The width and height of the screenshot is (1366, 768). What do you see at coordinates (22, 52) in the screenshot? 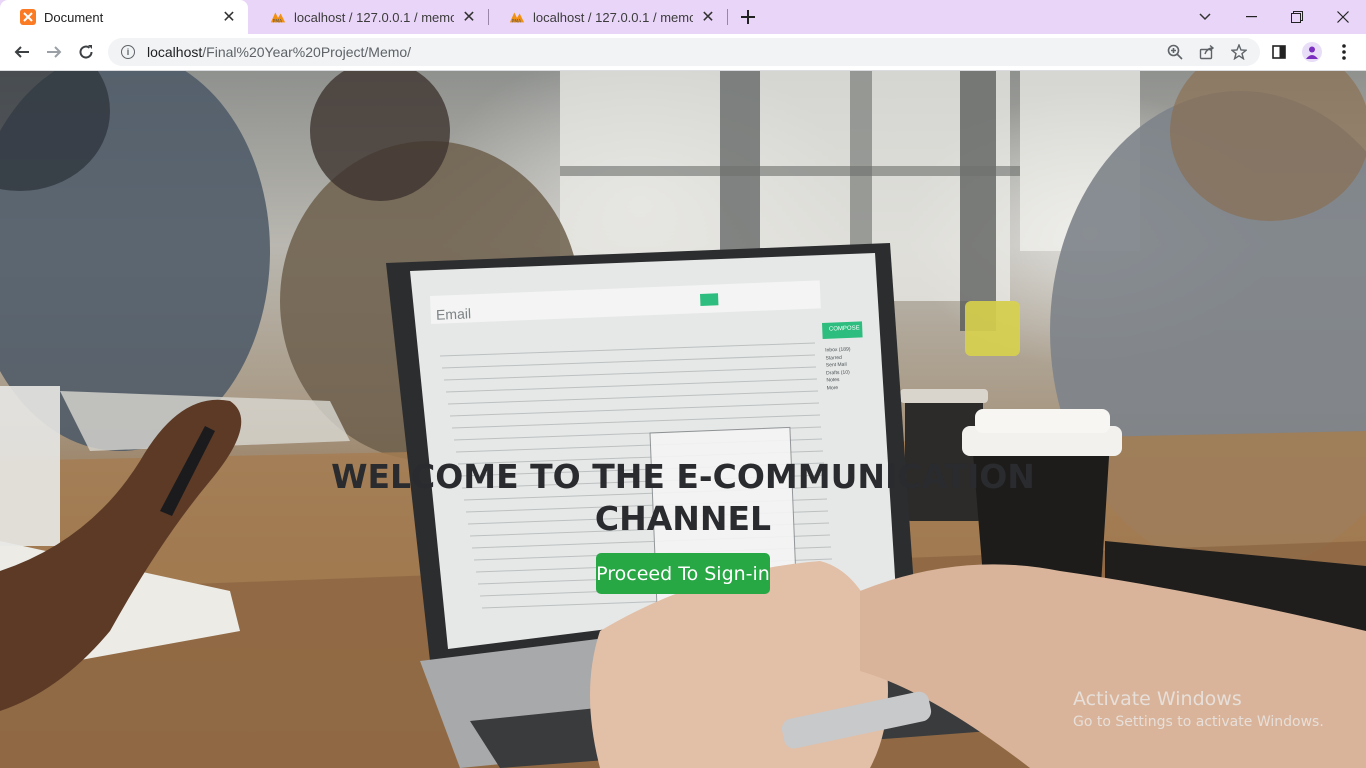
I see `back-button` at bounding box center [22, 52].